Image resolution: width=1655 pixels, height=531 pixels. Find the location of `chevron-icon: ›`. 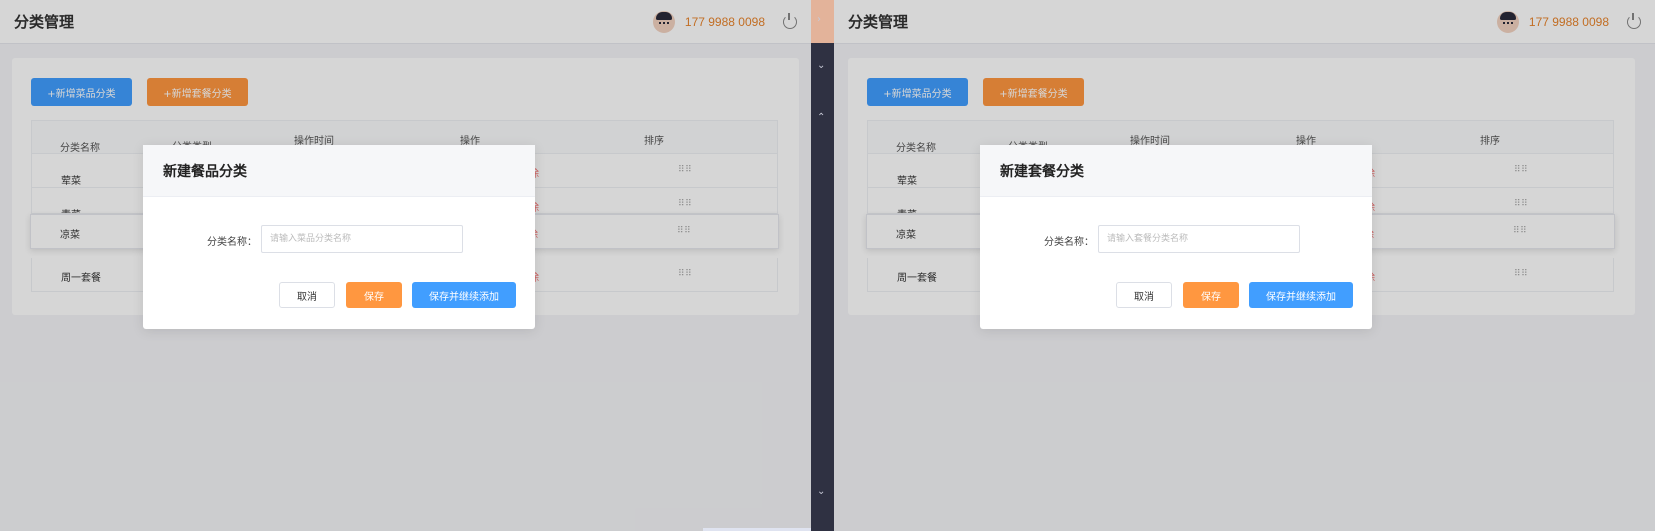

chevron-icon: › is located at coordinates (819, 19).